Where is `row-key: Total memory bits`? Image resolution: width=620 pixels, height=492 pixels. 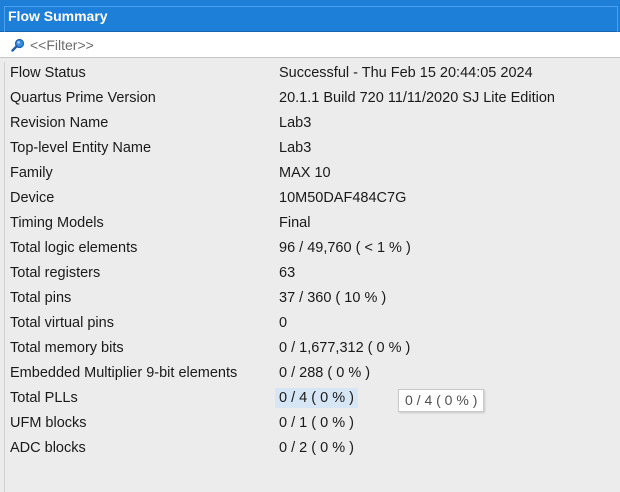
row-key: Total memory bits is located at coordinates (67, 348).